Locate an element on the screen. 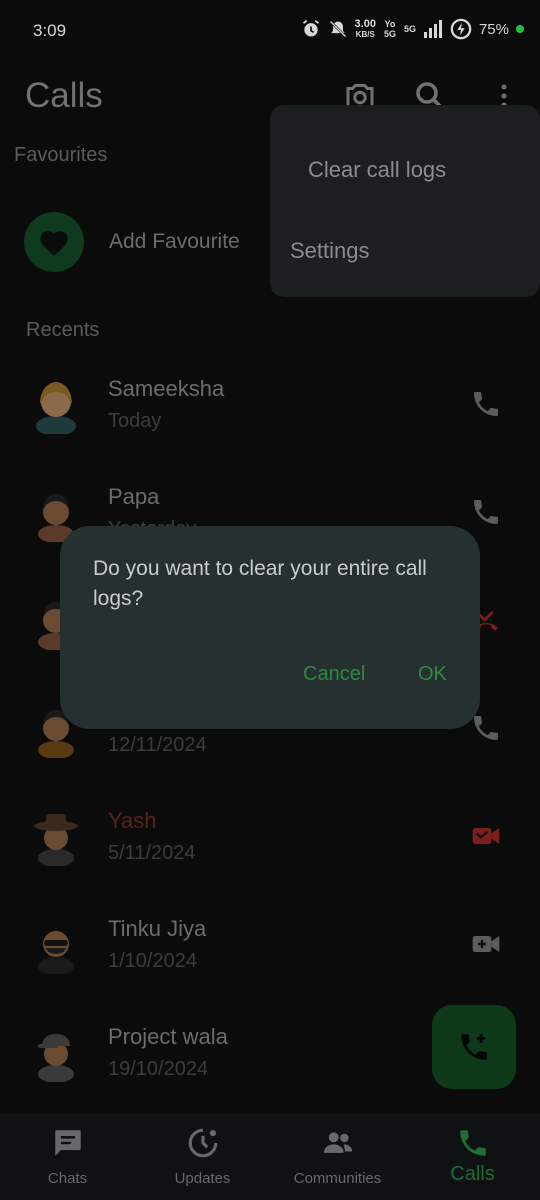 This screenshot has width=540, height=1200. call-date: 5/11/2024 is located at coordinates (152, 853).